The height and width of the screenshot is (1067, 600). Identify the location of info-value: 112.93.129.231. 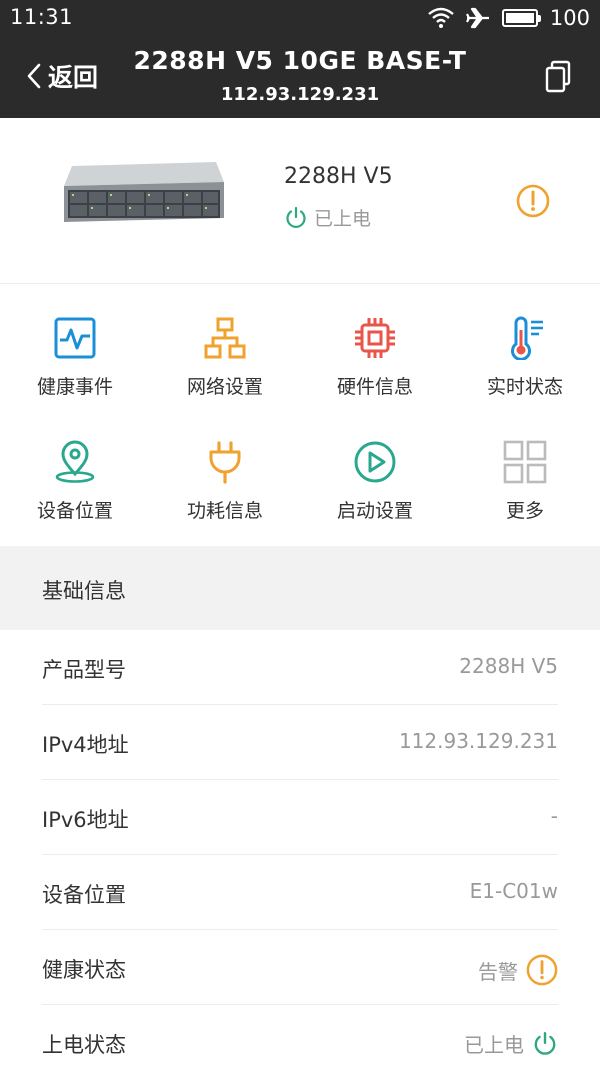
(478, 741).